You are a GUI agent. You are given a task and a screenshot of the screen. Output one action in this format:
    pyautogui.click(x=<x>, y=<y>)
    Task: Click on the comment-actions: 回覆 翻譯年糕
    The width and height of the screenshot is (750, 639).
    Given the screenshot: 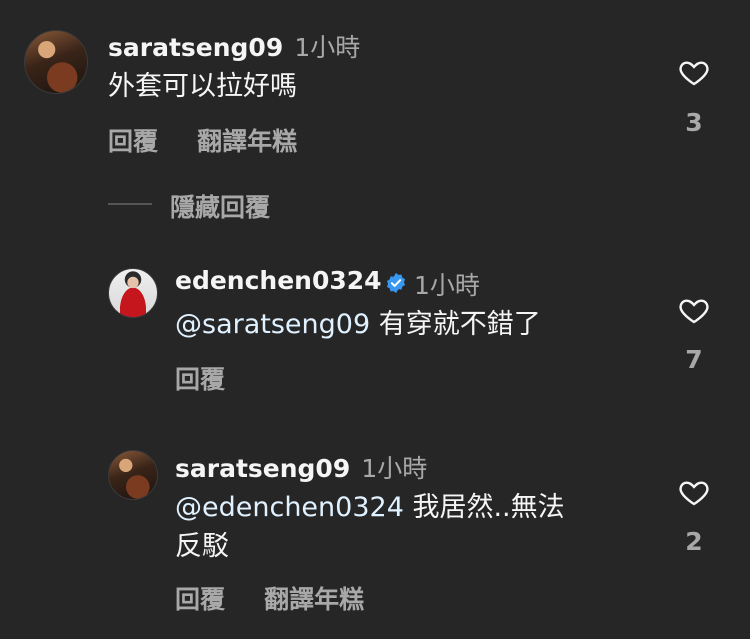 What is the action you would take?
    pyautogui.click(x=202, y=140)
    